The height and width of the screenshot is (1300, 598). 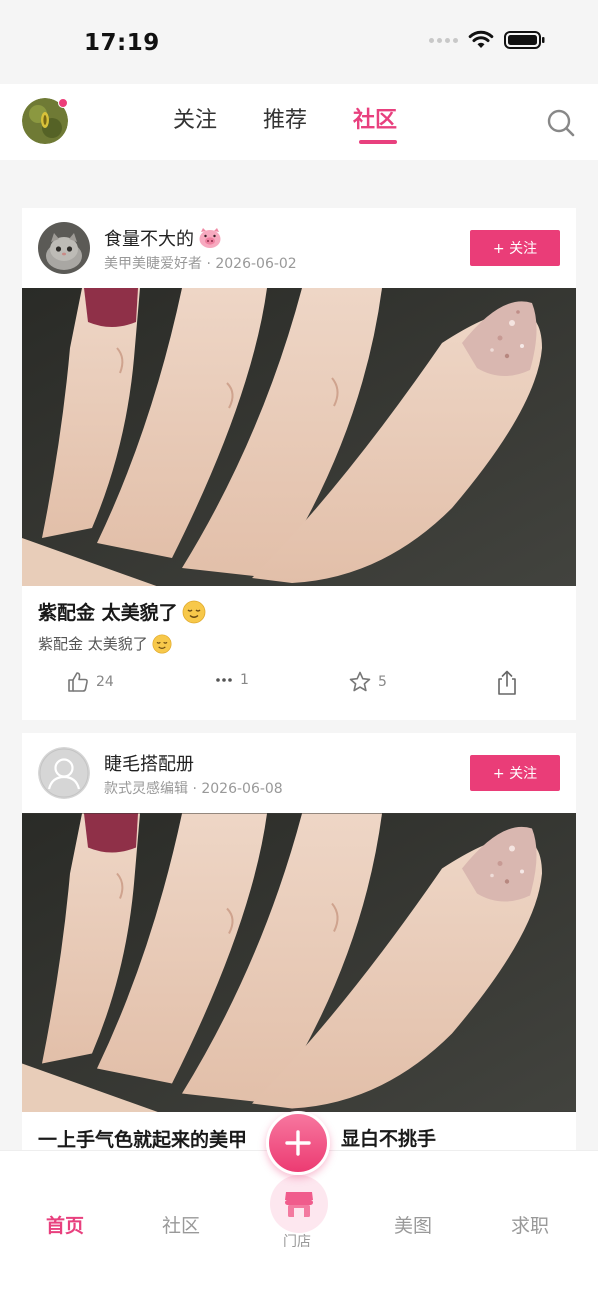 I want to click on author-meta: 美甲美睫爱好者 · 2026-06-02, so click(x=200, y=264).